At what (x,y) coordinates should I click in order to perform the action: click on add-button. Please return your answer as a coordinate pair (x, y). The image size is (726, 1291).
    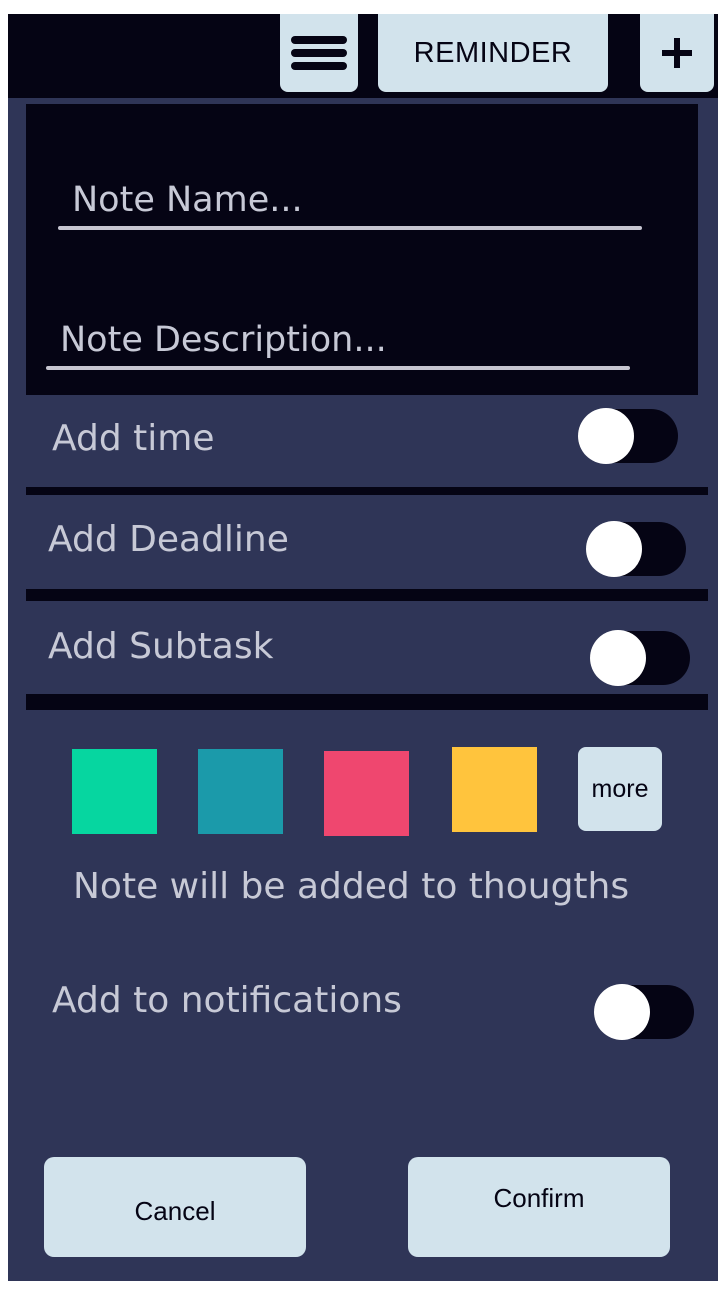
    Looking at the image, I should click on (677, 53).